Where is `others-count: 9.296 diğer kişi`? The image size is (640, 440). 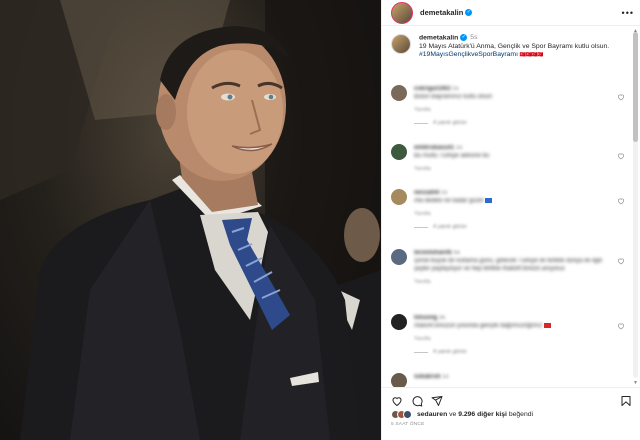 others-count: 9.296 diğer kişi is located at coordinates (482, 414).